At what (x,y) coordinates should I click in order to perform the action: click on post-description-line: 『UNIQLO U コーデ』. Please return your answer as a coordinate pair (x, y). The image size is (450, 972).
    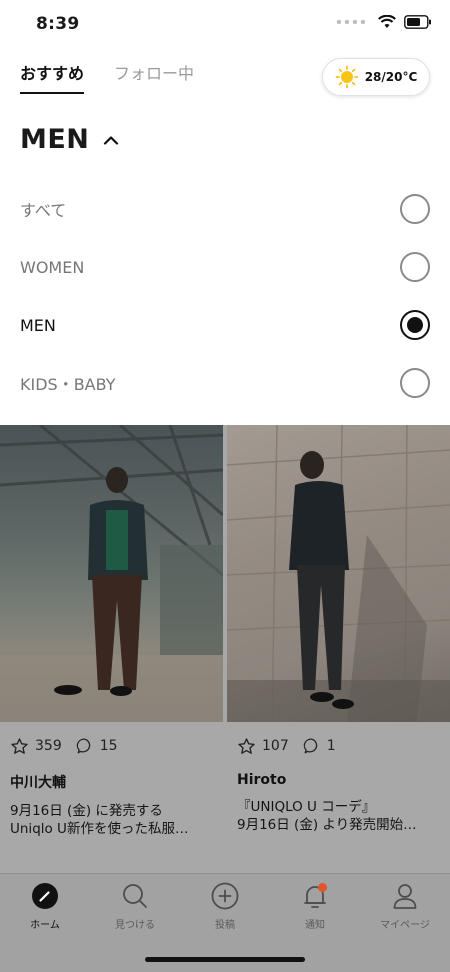
    Looking at the image, I should click on (306, 807).